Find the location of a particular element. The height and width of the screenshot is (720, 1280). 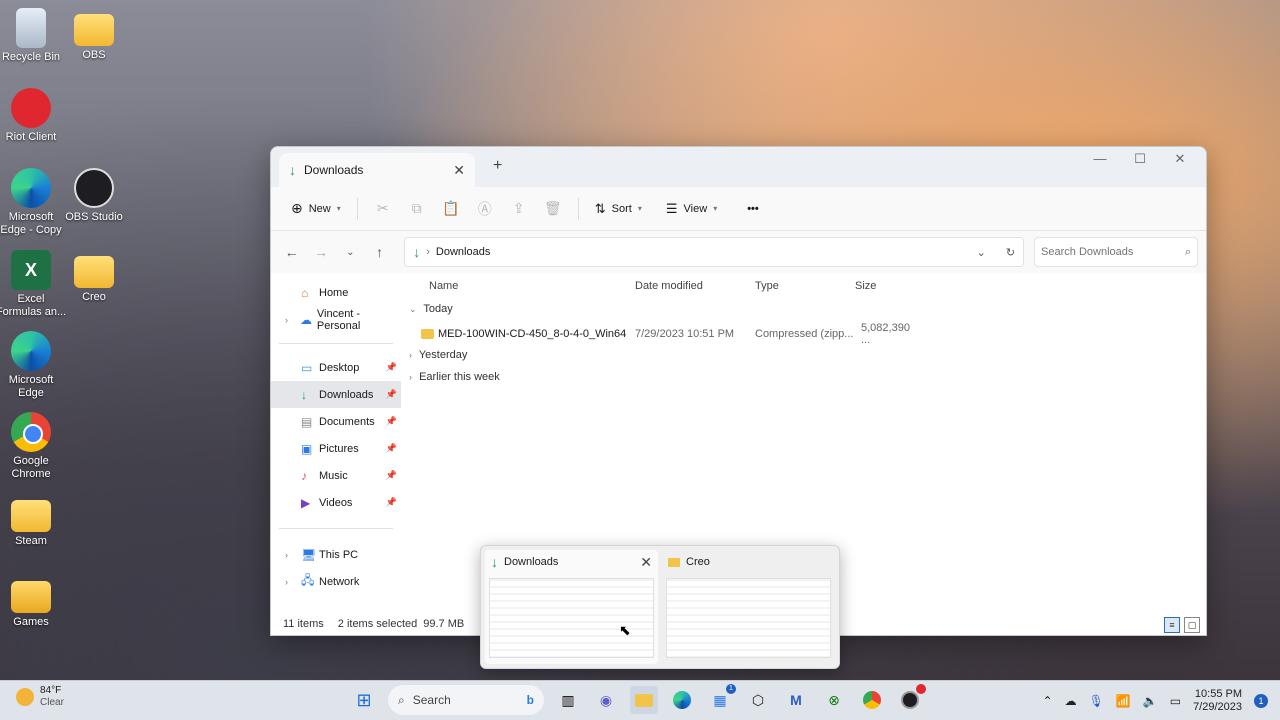

taskbar-apps: ⊞ ⌕ Search b ▥ ◉ ▦ 1 ⬡ M ⊗ is located at coordinates (638, 699).